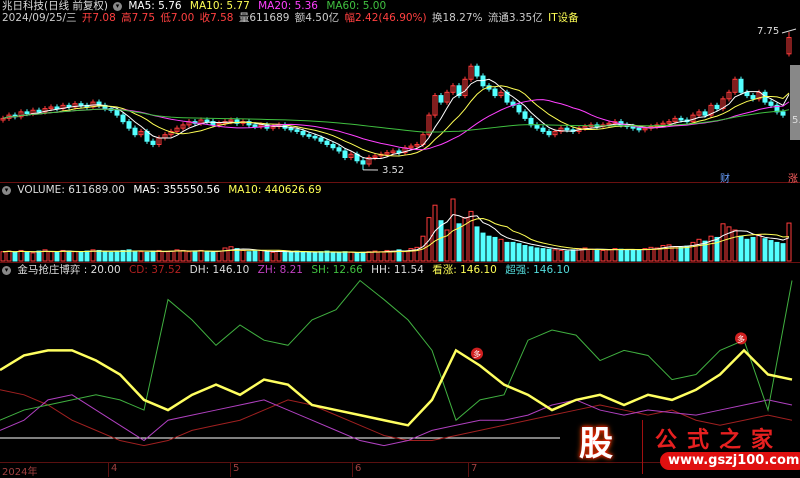  I want to click on chip-distribution-bar, so click(795, 102).